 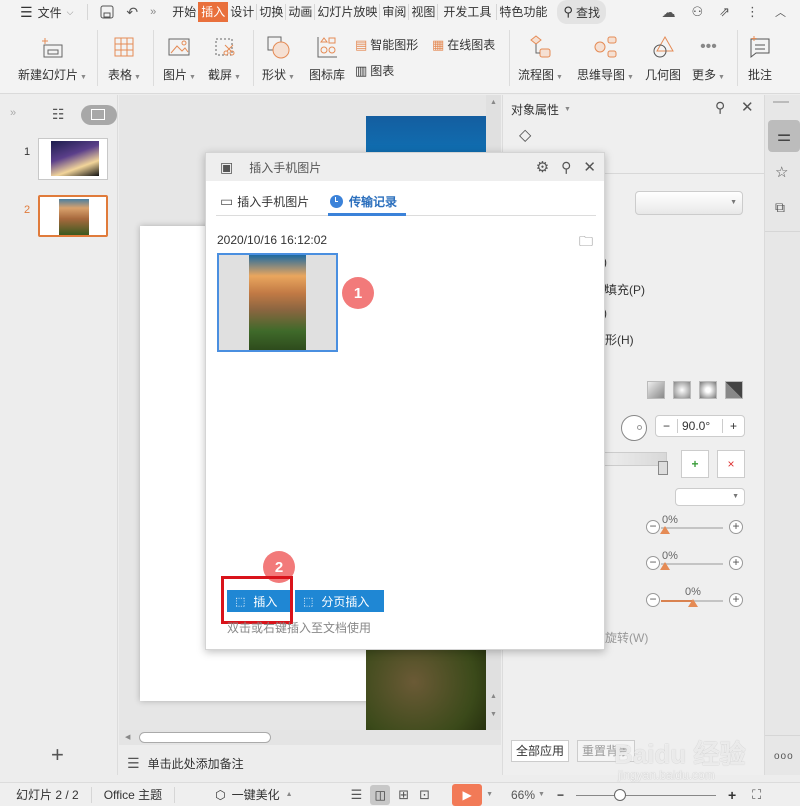 I want to click on expand-panel-icon: », so click(x=13, y=113).